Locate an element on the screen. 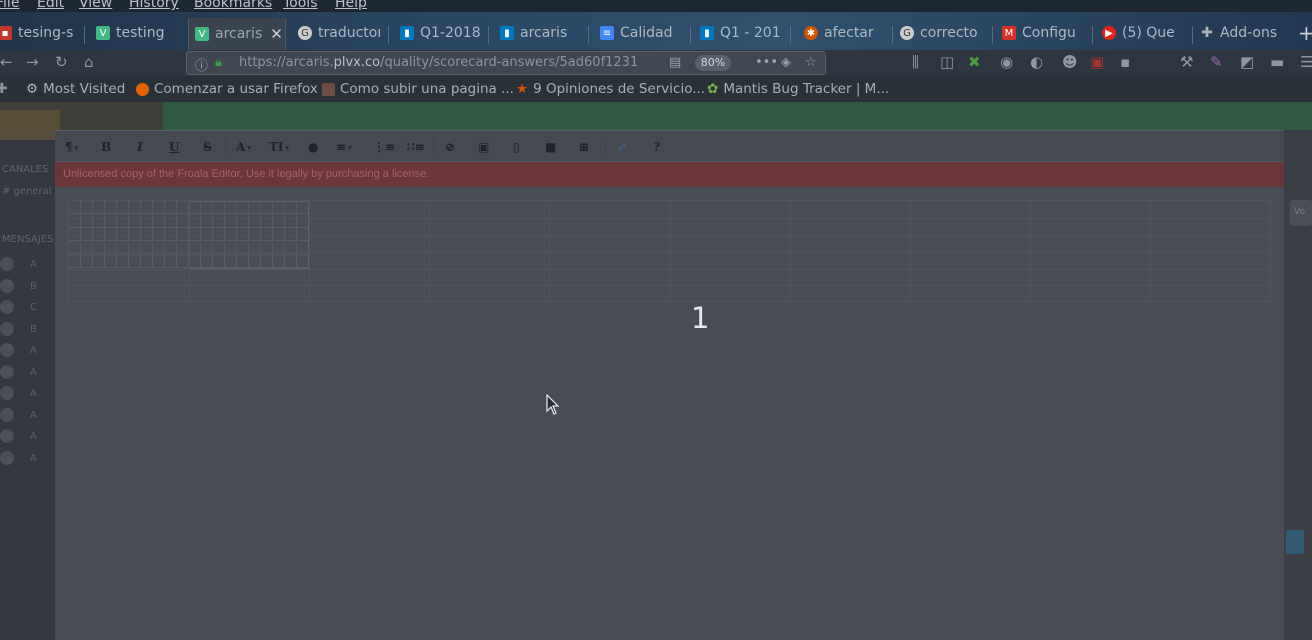  video-icon: ■ is located at coordinates (550, 147).